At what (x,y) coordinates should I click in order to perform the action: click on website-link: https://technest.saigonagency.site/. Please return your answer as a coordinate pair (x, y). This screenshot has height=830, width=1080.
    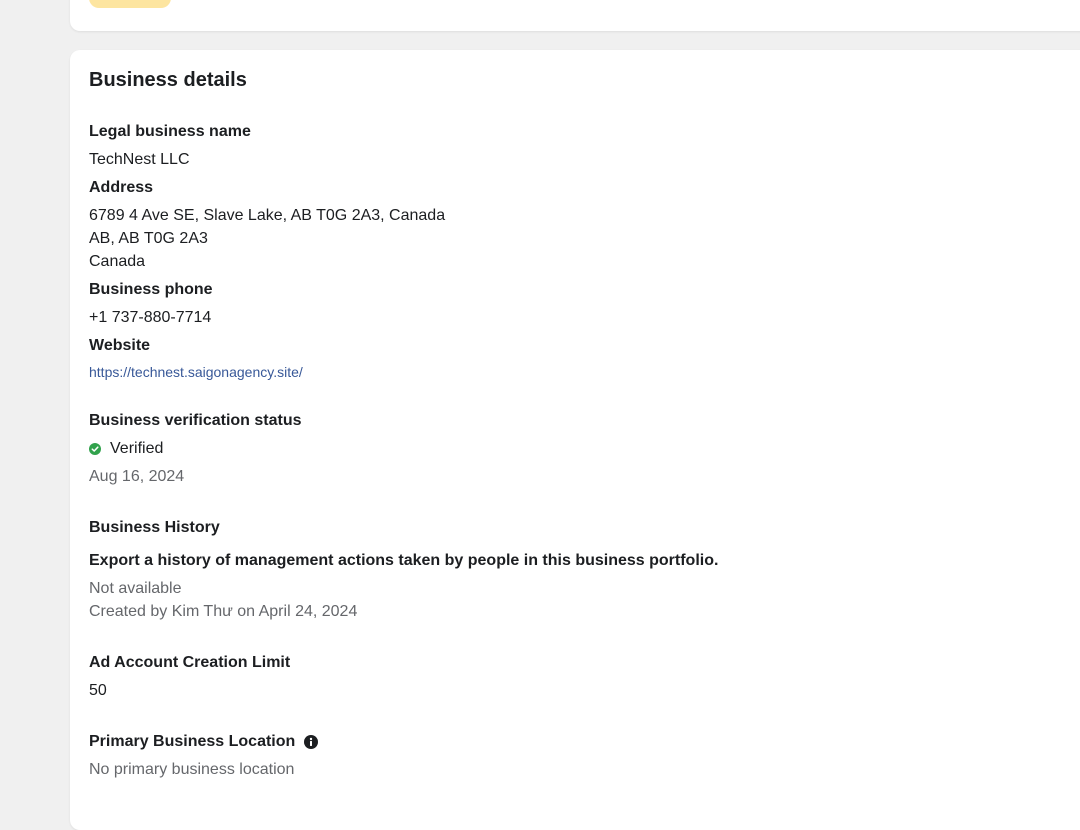
    Looking at the image, I should click on (196, 372).